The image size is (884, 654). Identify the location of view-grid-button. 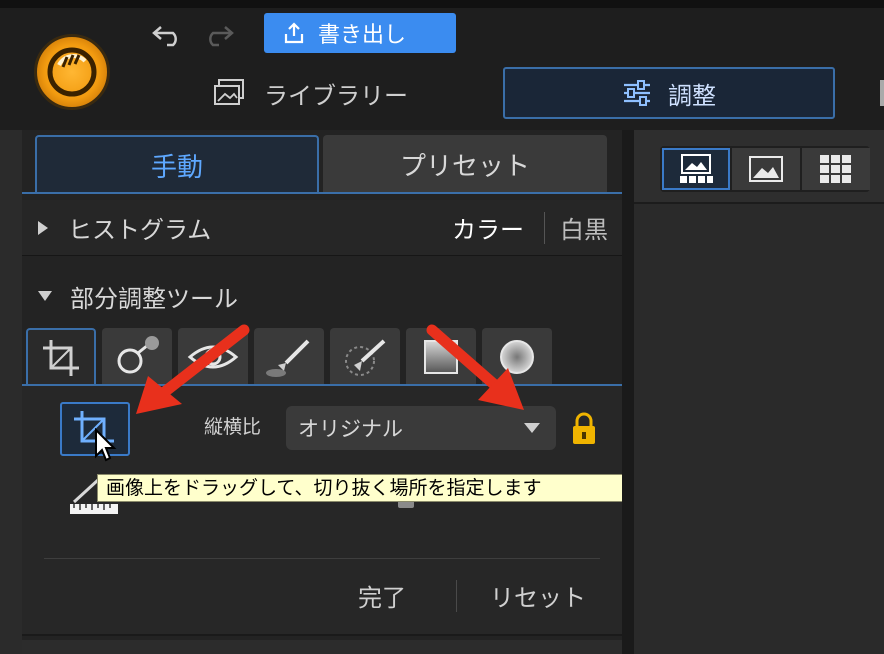
(836, 169).